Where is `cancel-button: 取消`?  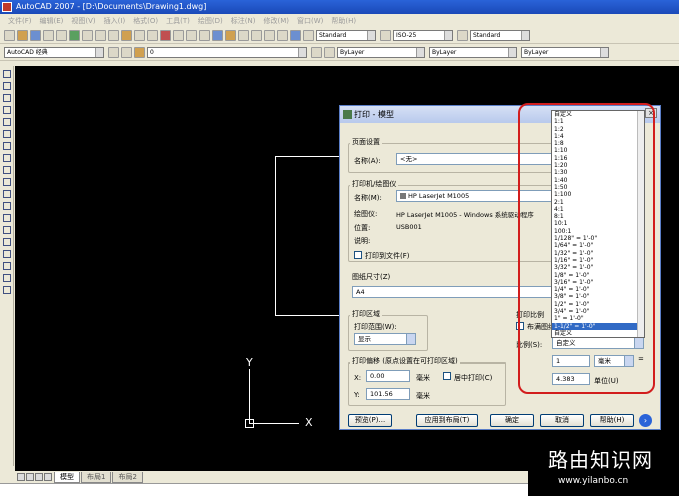
cancel-button: 取消 is located at coordinates (562, 420).